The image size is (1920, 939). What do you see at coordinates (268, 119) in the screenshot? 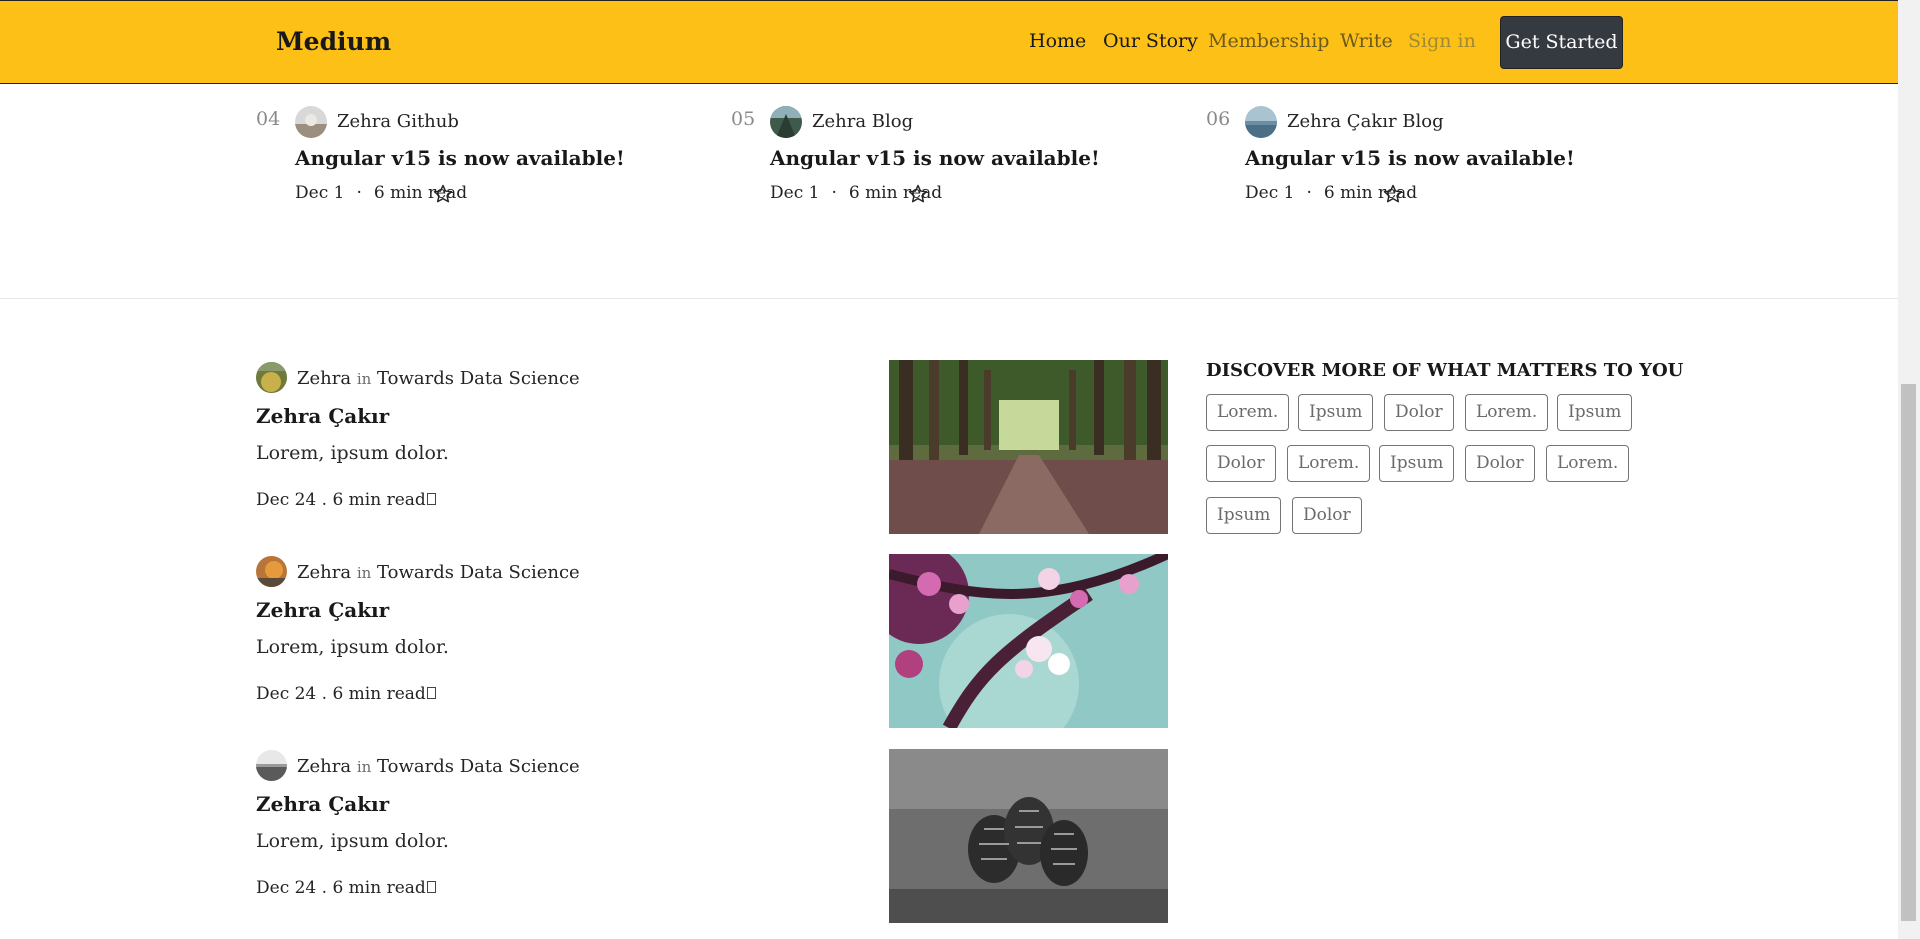
I see `trending-number: 04` at bounding box center [268, 119].